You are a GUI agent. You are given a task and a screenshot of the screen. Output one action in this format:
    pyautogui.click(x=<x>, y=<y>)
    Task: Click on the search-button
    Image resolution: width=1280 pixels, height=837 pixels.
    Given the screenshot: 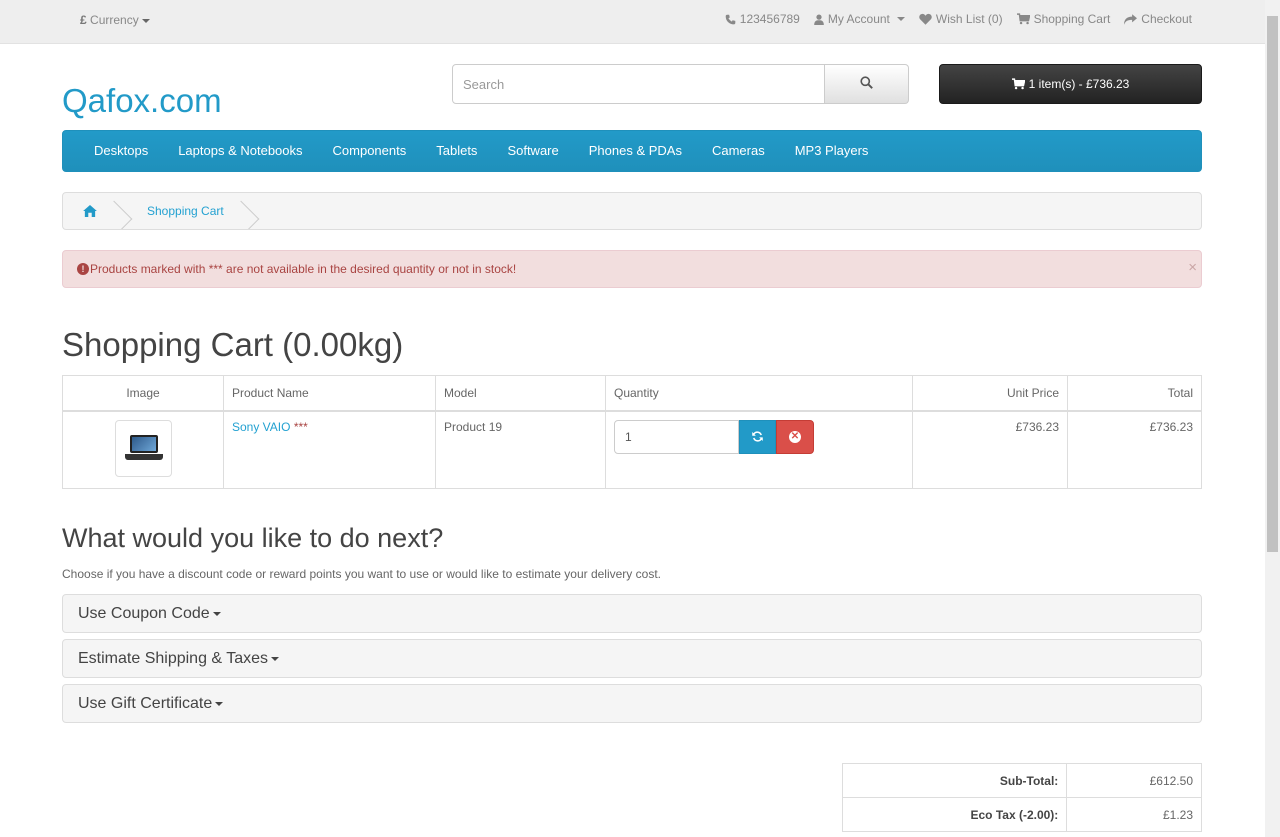 What is the action you would take?
    pyautogui.click(x=867, y=84)
    